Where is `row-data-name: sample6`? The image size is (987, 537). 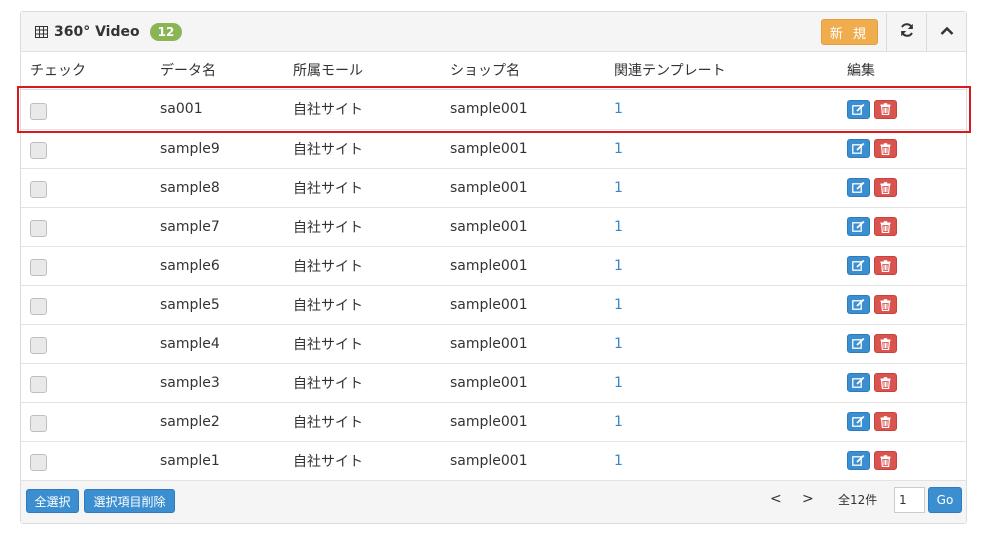
row-data-name: sample6 is located at coordinates (226, 266).